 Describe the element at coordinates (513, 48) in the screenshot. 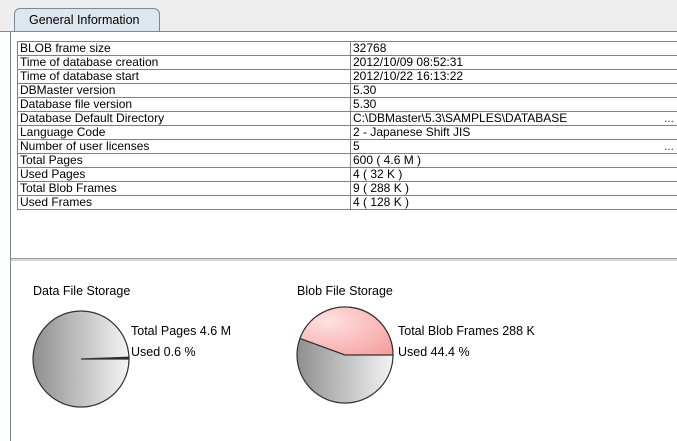

I see `row-value: 32768` at that location.